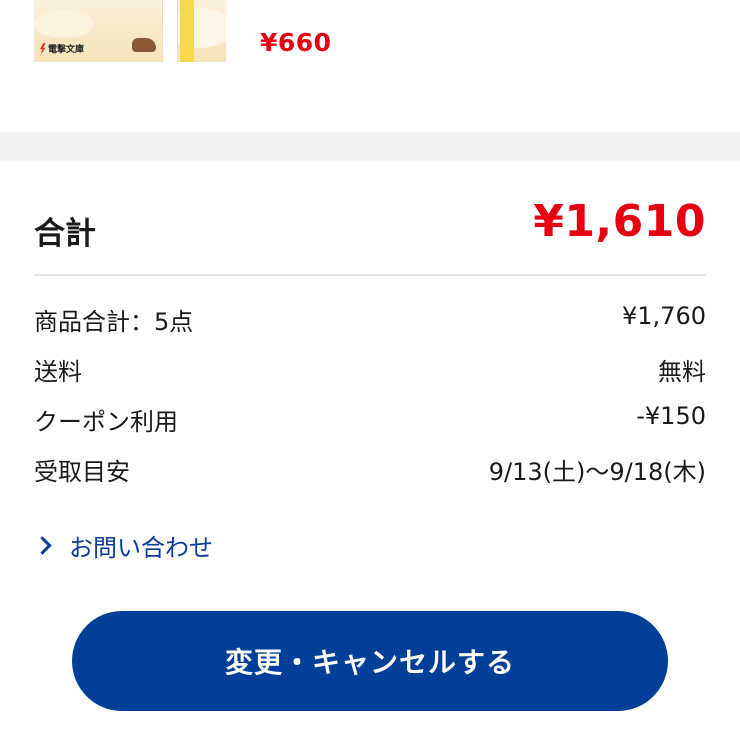  I want to click on inquiry-link: お問い合わせ, so click(123, 545).